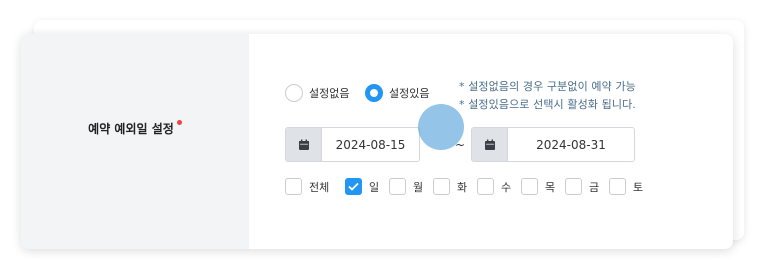 The image size is (765, 271). What do you see at coordinates (131, 129) in the screenshot?
I see `setting-label-text: 예약 예외일 설정` at bounding box center [131, 129].